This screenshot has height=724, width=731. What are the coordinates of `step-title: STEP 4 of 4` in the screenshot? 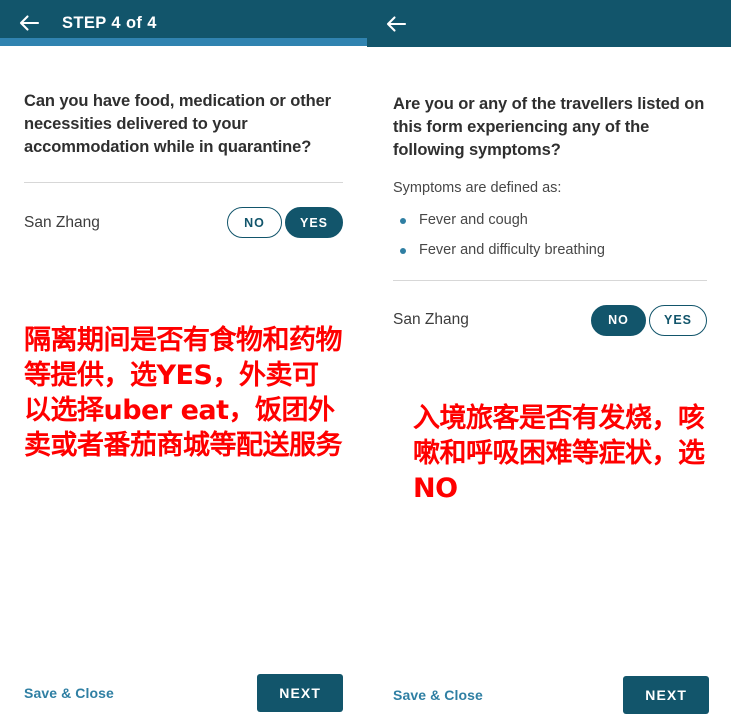 It's located at (109, 22).